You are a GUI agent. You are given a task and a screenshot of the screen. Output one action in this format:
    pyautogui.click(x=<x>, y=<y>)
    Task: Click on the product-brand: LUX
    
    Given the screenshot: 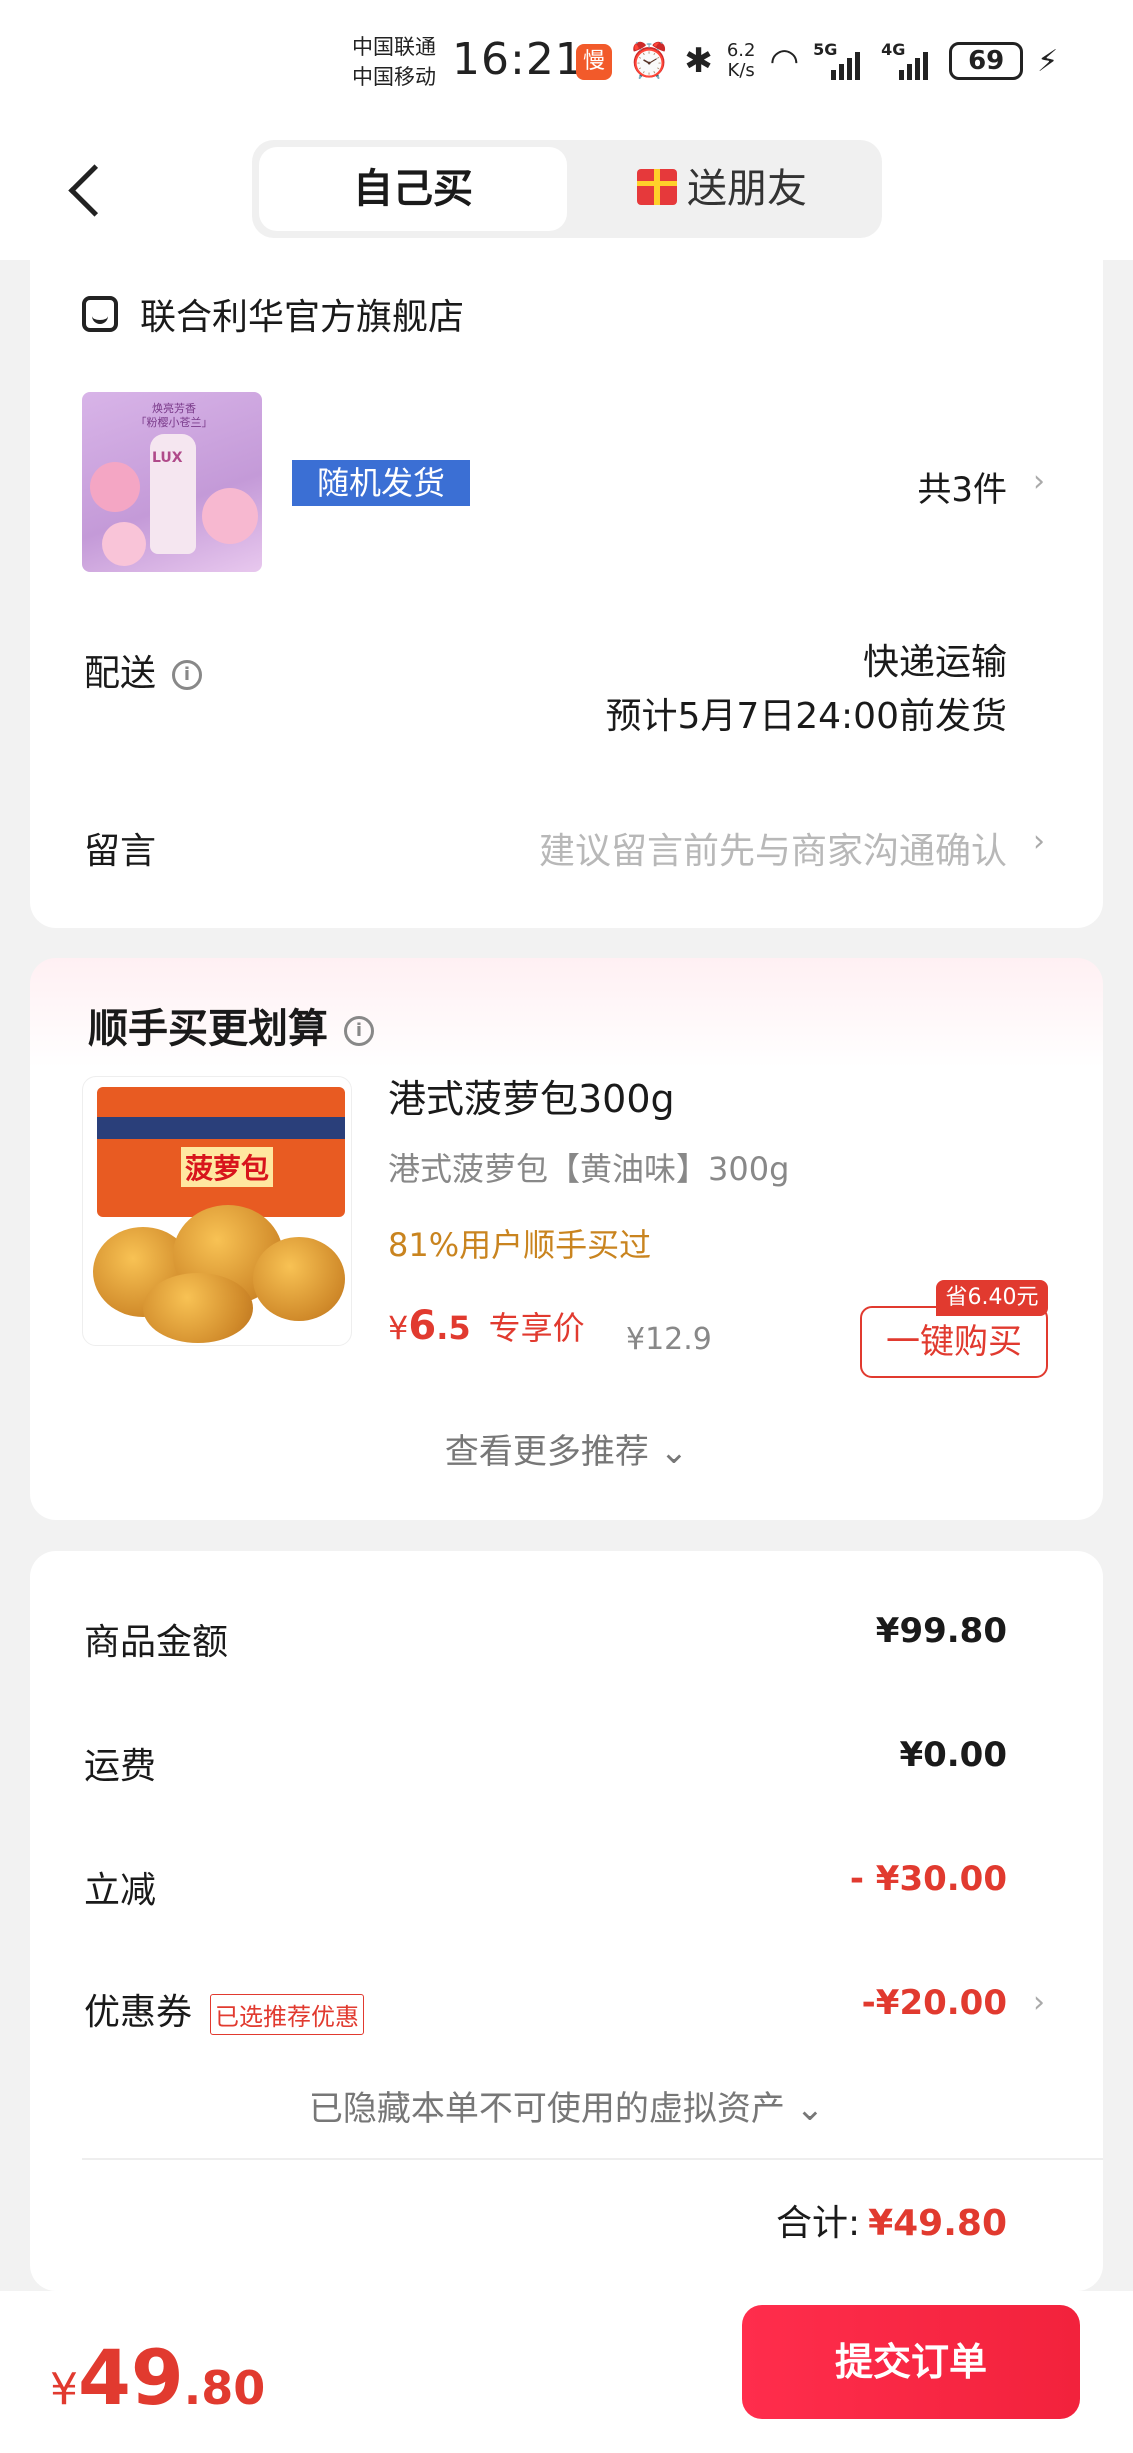 What is the action you would take?
    pyautogui.click(x=167, y=458)
    